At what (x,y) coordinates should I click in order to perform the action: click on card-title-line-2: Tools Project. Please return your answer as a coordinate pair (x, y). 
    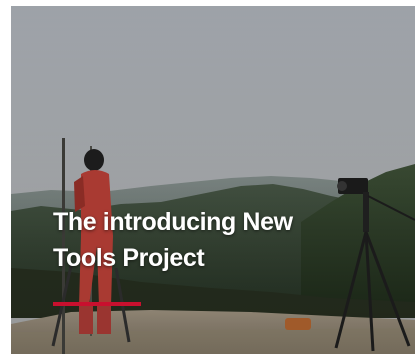
    Looking at the image, I should click on (129, 258).